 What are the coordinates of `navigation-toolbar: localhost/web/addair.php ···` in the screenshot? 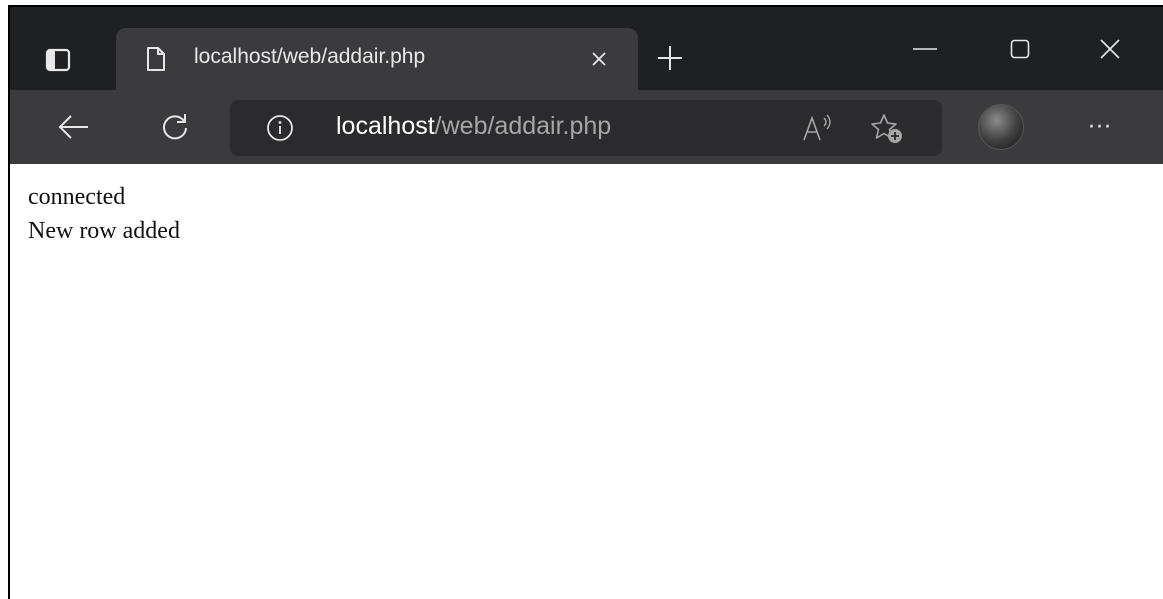 It's located at (586, 127).